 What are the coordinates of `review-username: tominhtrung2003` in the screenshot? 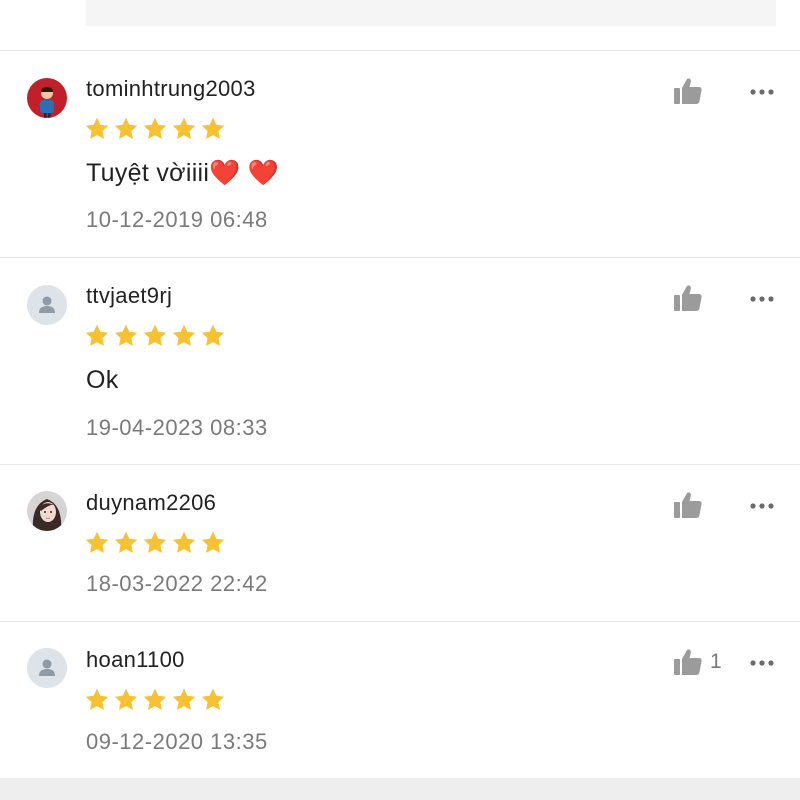 It's located at (171, 89).